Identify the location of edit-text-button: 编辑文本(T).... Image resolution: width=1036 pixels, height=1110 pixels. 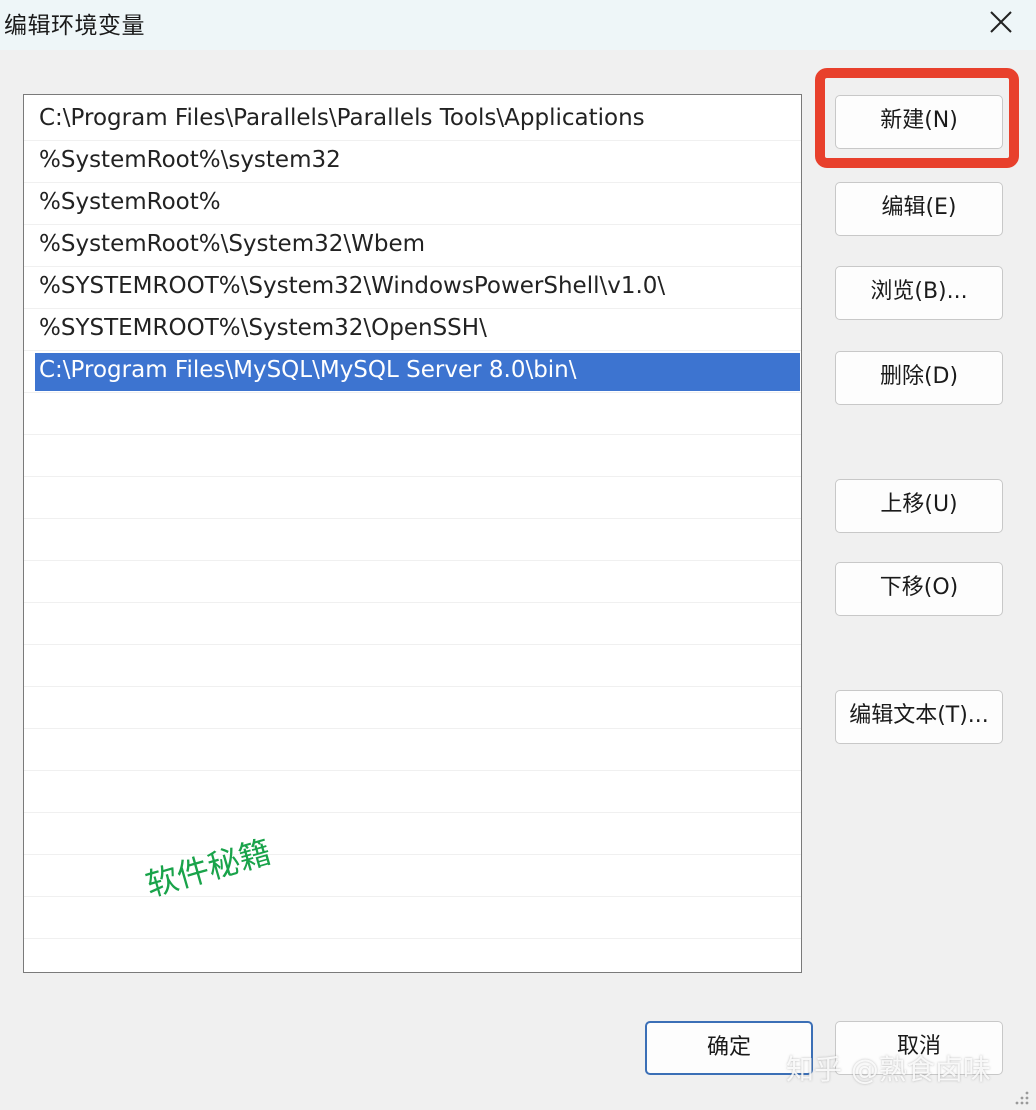
(919, 717).